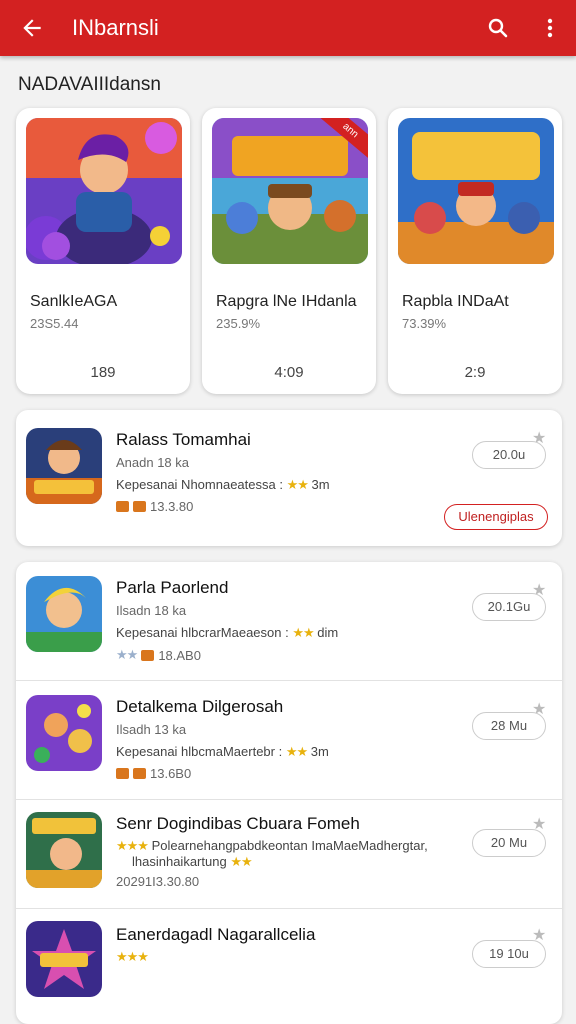 The image size is (576, 1024). I want to click on item-subtitle: Ilsadn 18 ka, so click(151, 610).